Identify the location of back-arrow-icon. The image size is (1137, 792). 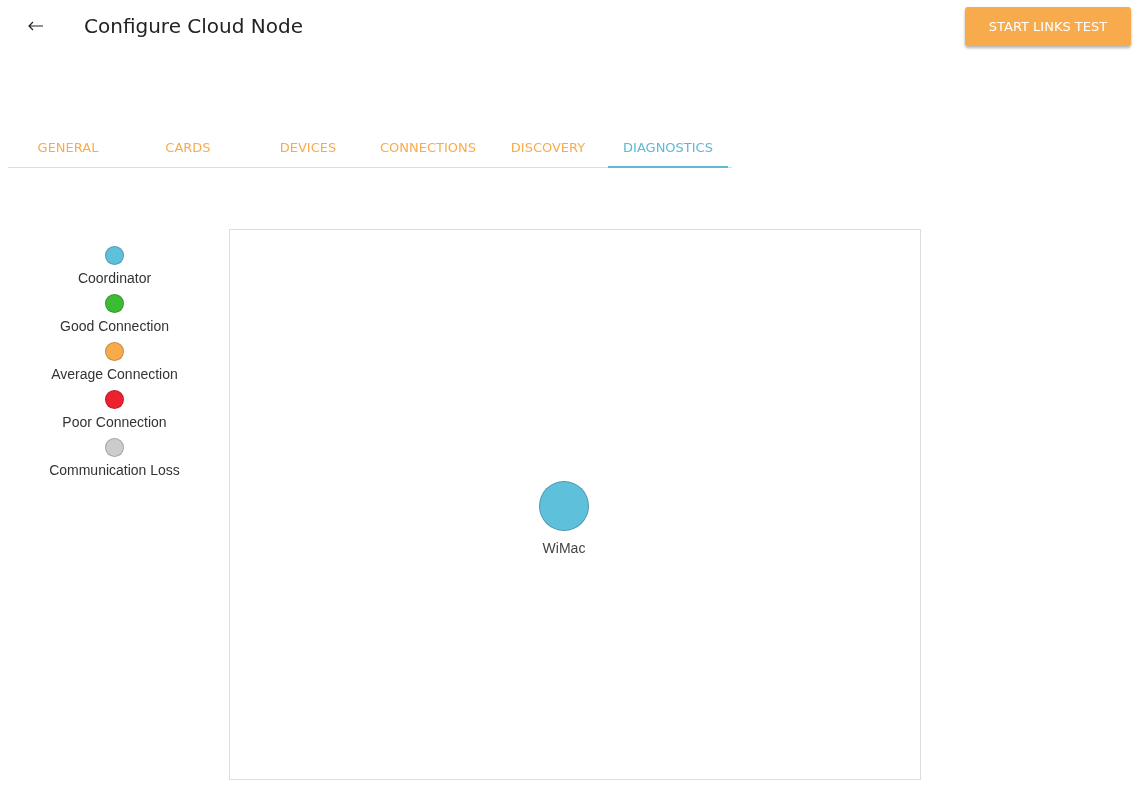
(36, 26).